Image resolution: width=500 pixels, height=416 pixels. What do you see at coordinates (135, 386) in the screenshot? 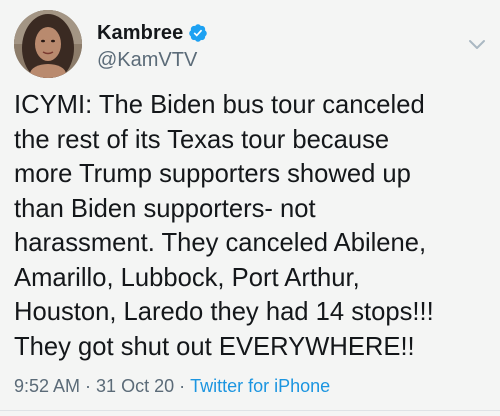
I see `tweet-date: 31 Oct 20` at bounding box center [135, 386].